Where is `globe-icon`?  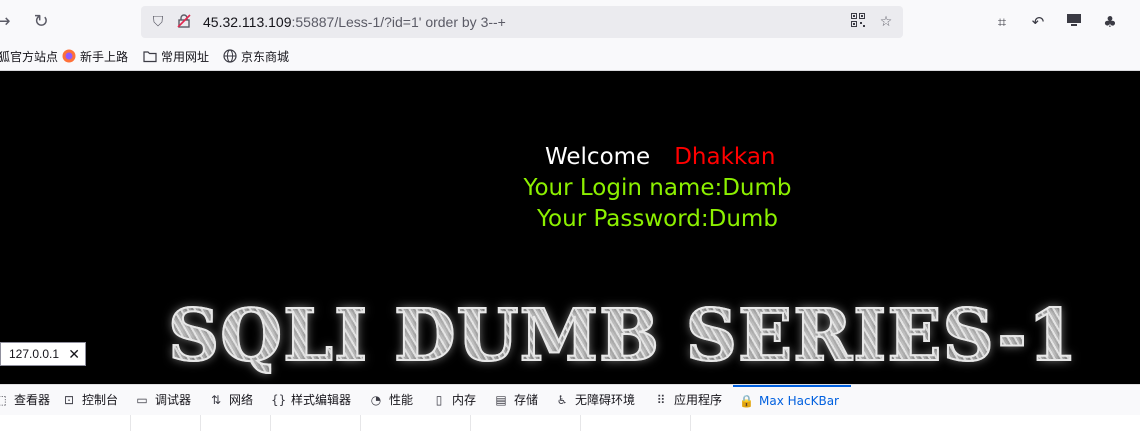
globe-icon is located at coordinates (230, 56).